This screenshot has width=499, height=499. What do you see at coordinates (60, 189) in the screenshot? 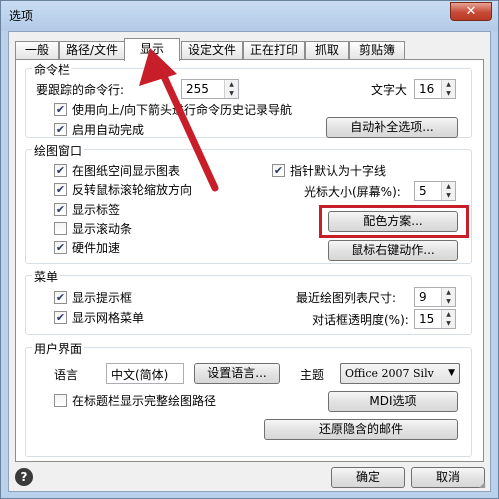
I see `reverse-wheel-checkbox: ✔` at bounding box center [60, 189].